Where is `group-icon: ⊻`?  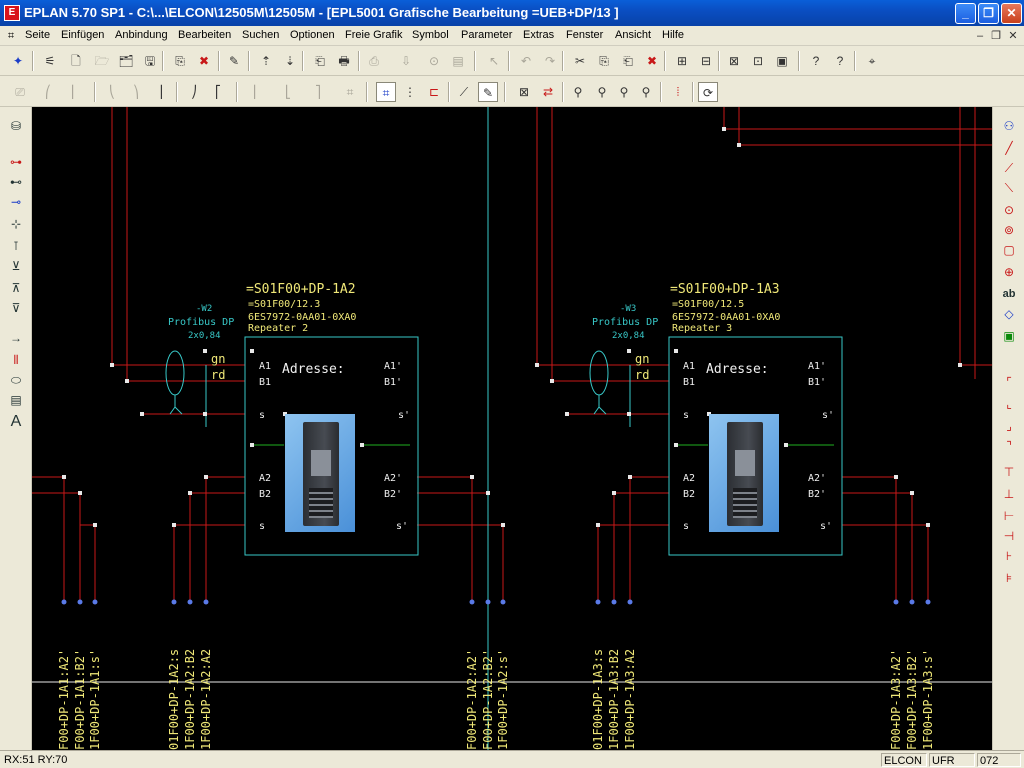 group-icon: ⊻ is located at coordinates (16, 266).